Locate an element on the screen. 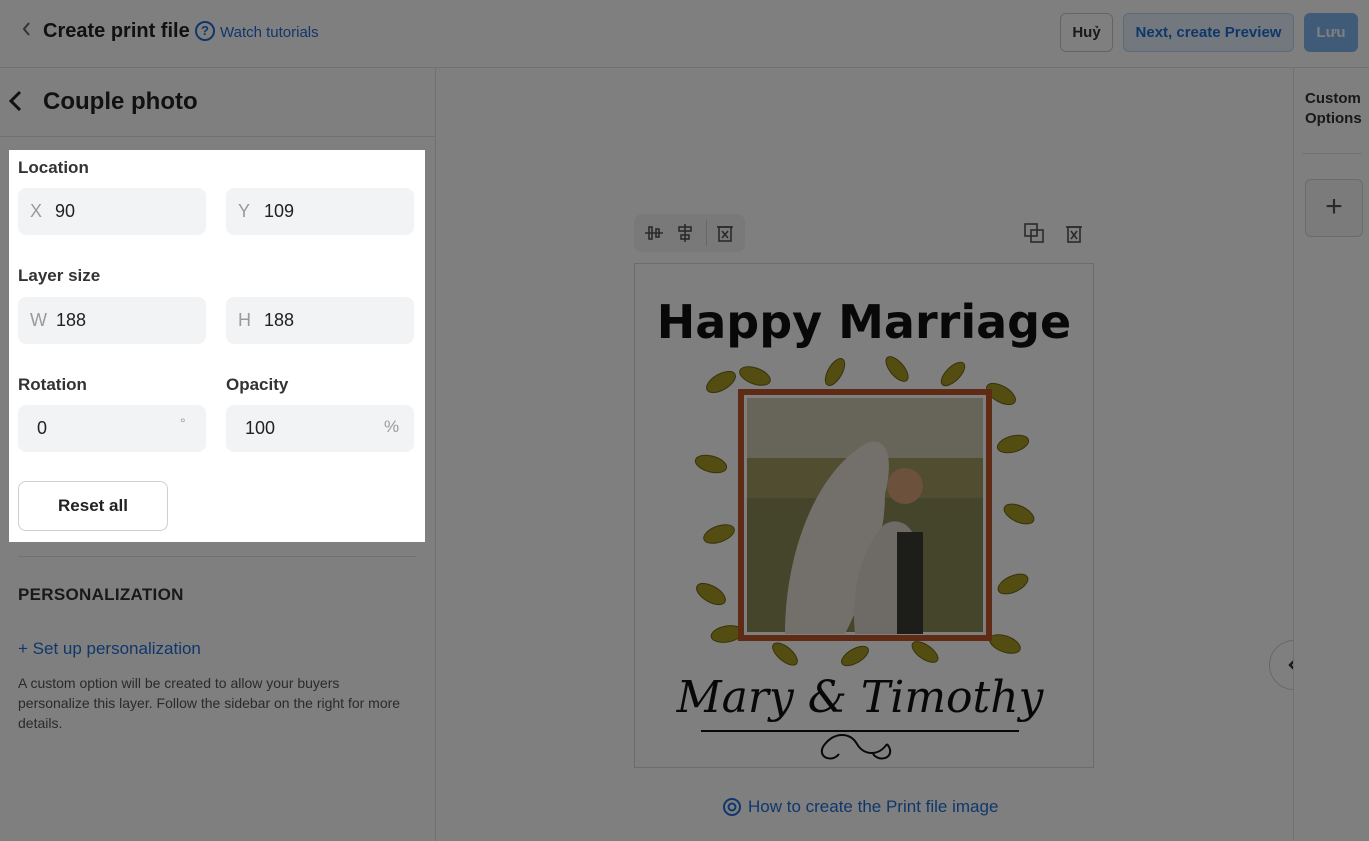  section-divider is located at coordinates (217, 556).